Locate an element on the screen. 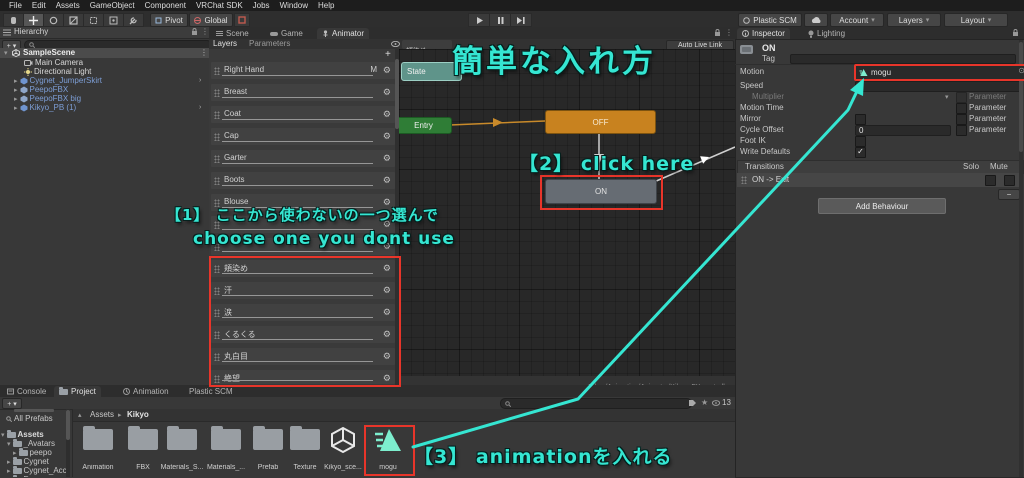 The height and width of the screenshot is (478, 1024). mirror-checkbox is located at coordinates (860, 119).